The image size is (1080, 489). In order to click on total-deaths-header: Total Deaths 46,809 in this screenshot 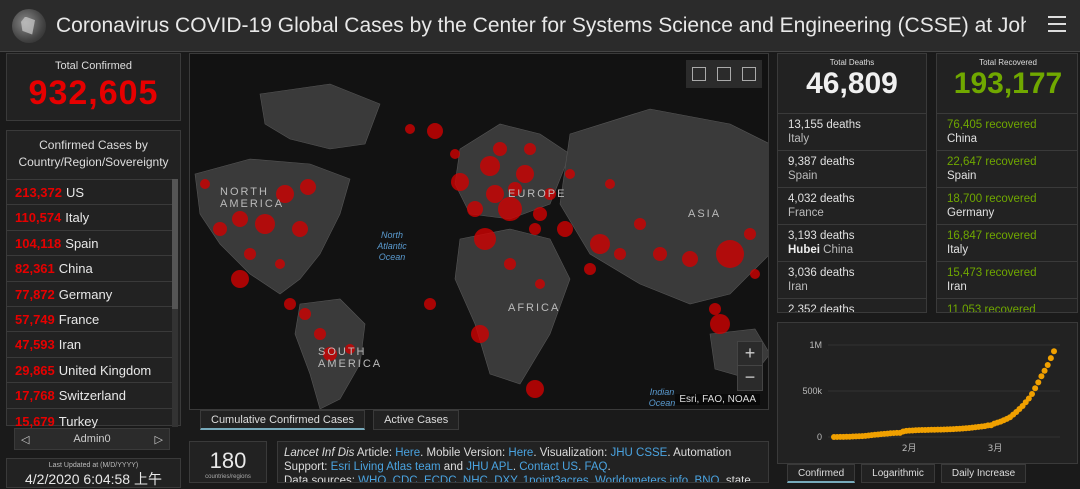, I will do `click(852, 86)`.